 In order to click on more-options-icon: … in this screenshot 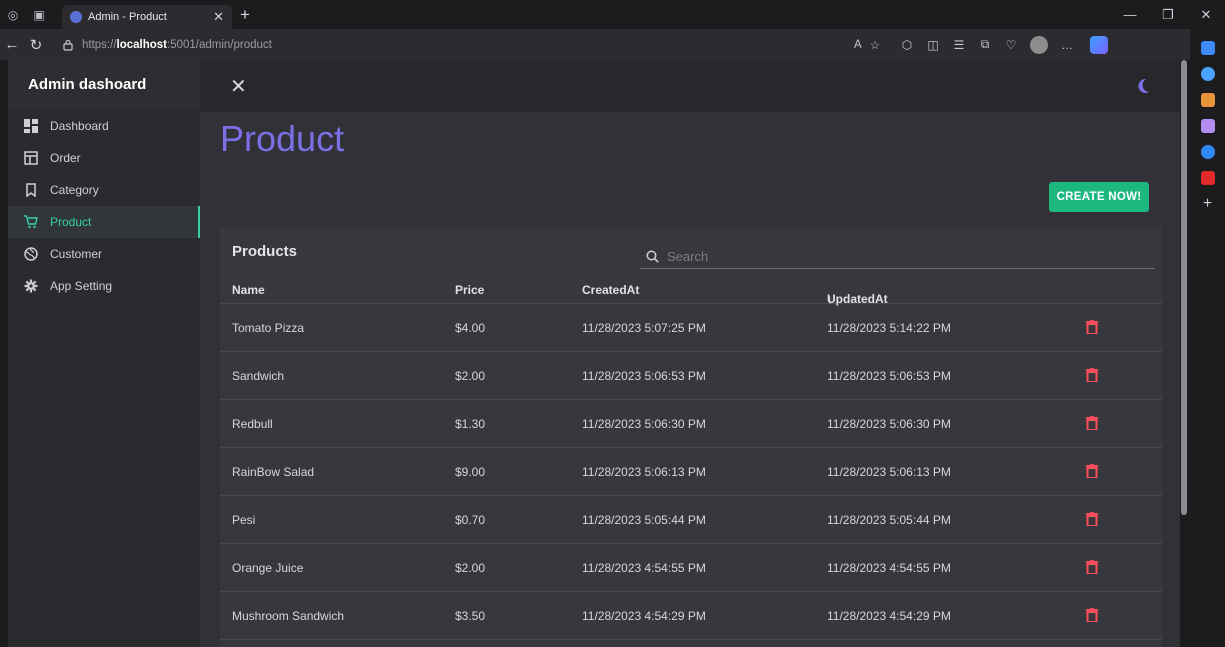, I will do `click(1067, 45)`.